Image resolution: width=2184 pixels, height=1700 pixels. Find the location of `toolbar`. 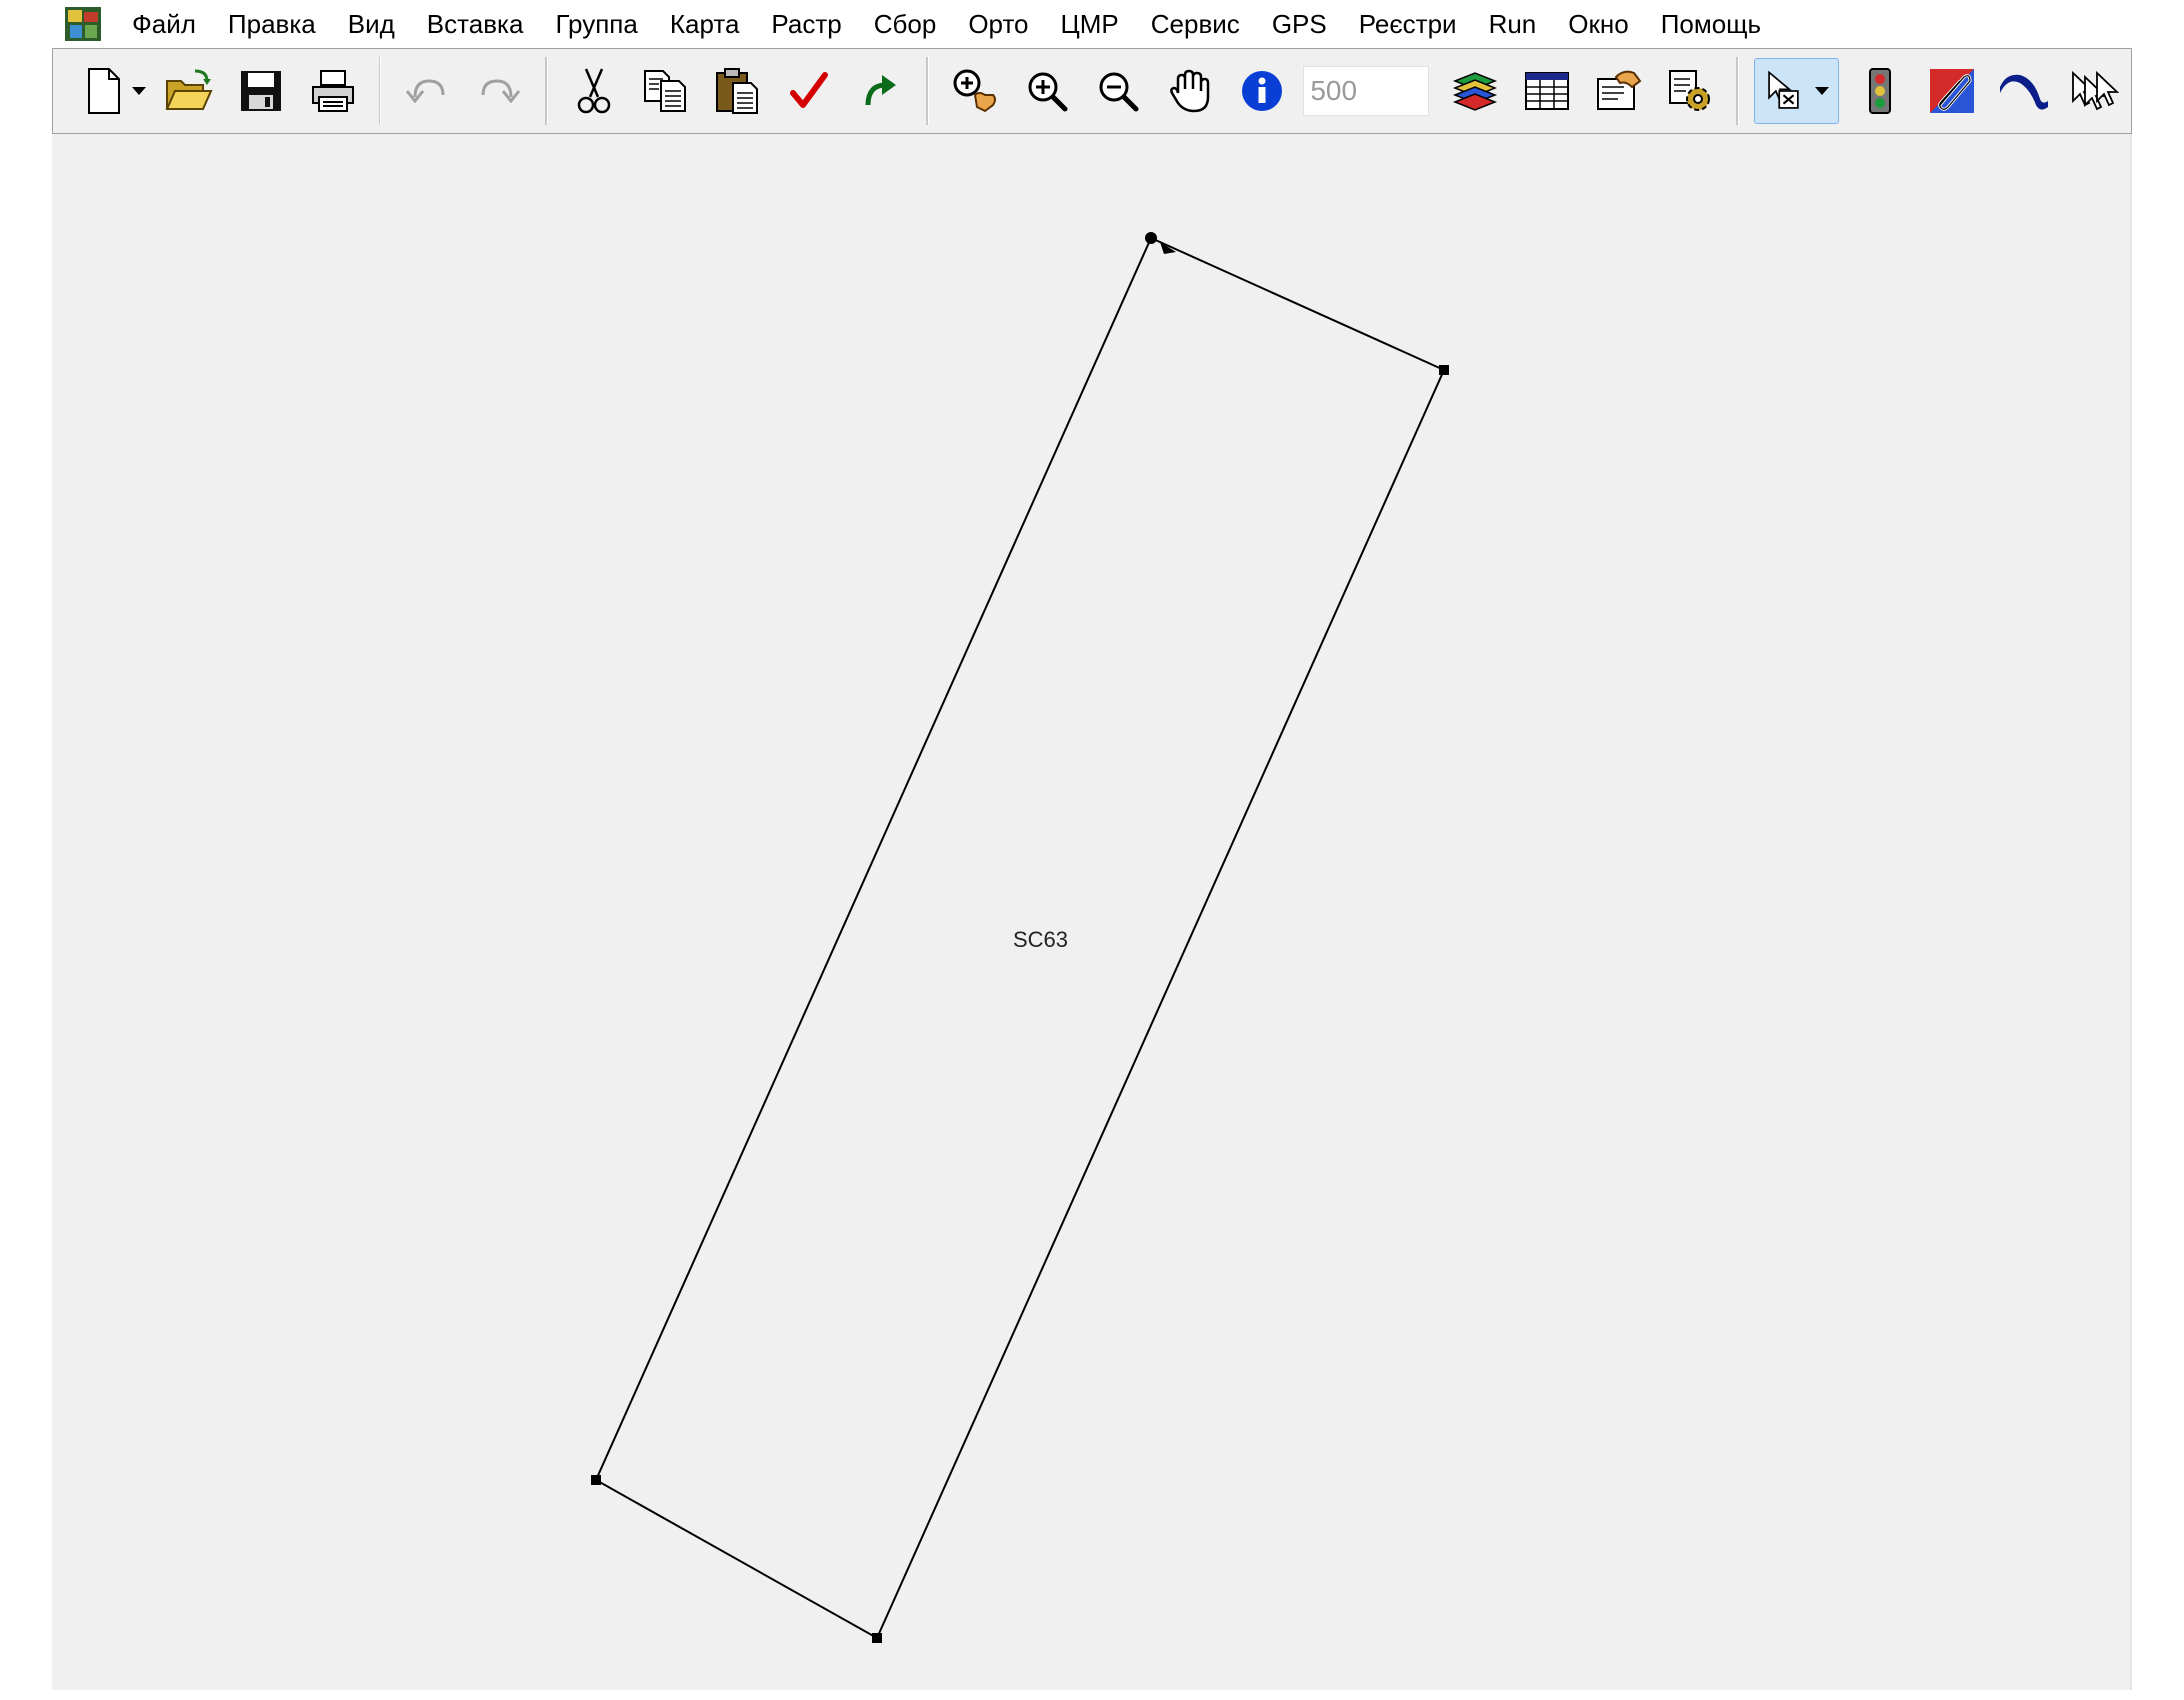

toolbar is located at coordinates (1092, 91).